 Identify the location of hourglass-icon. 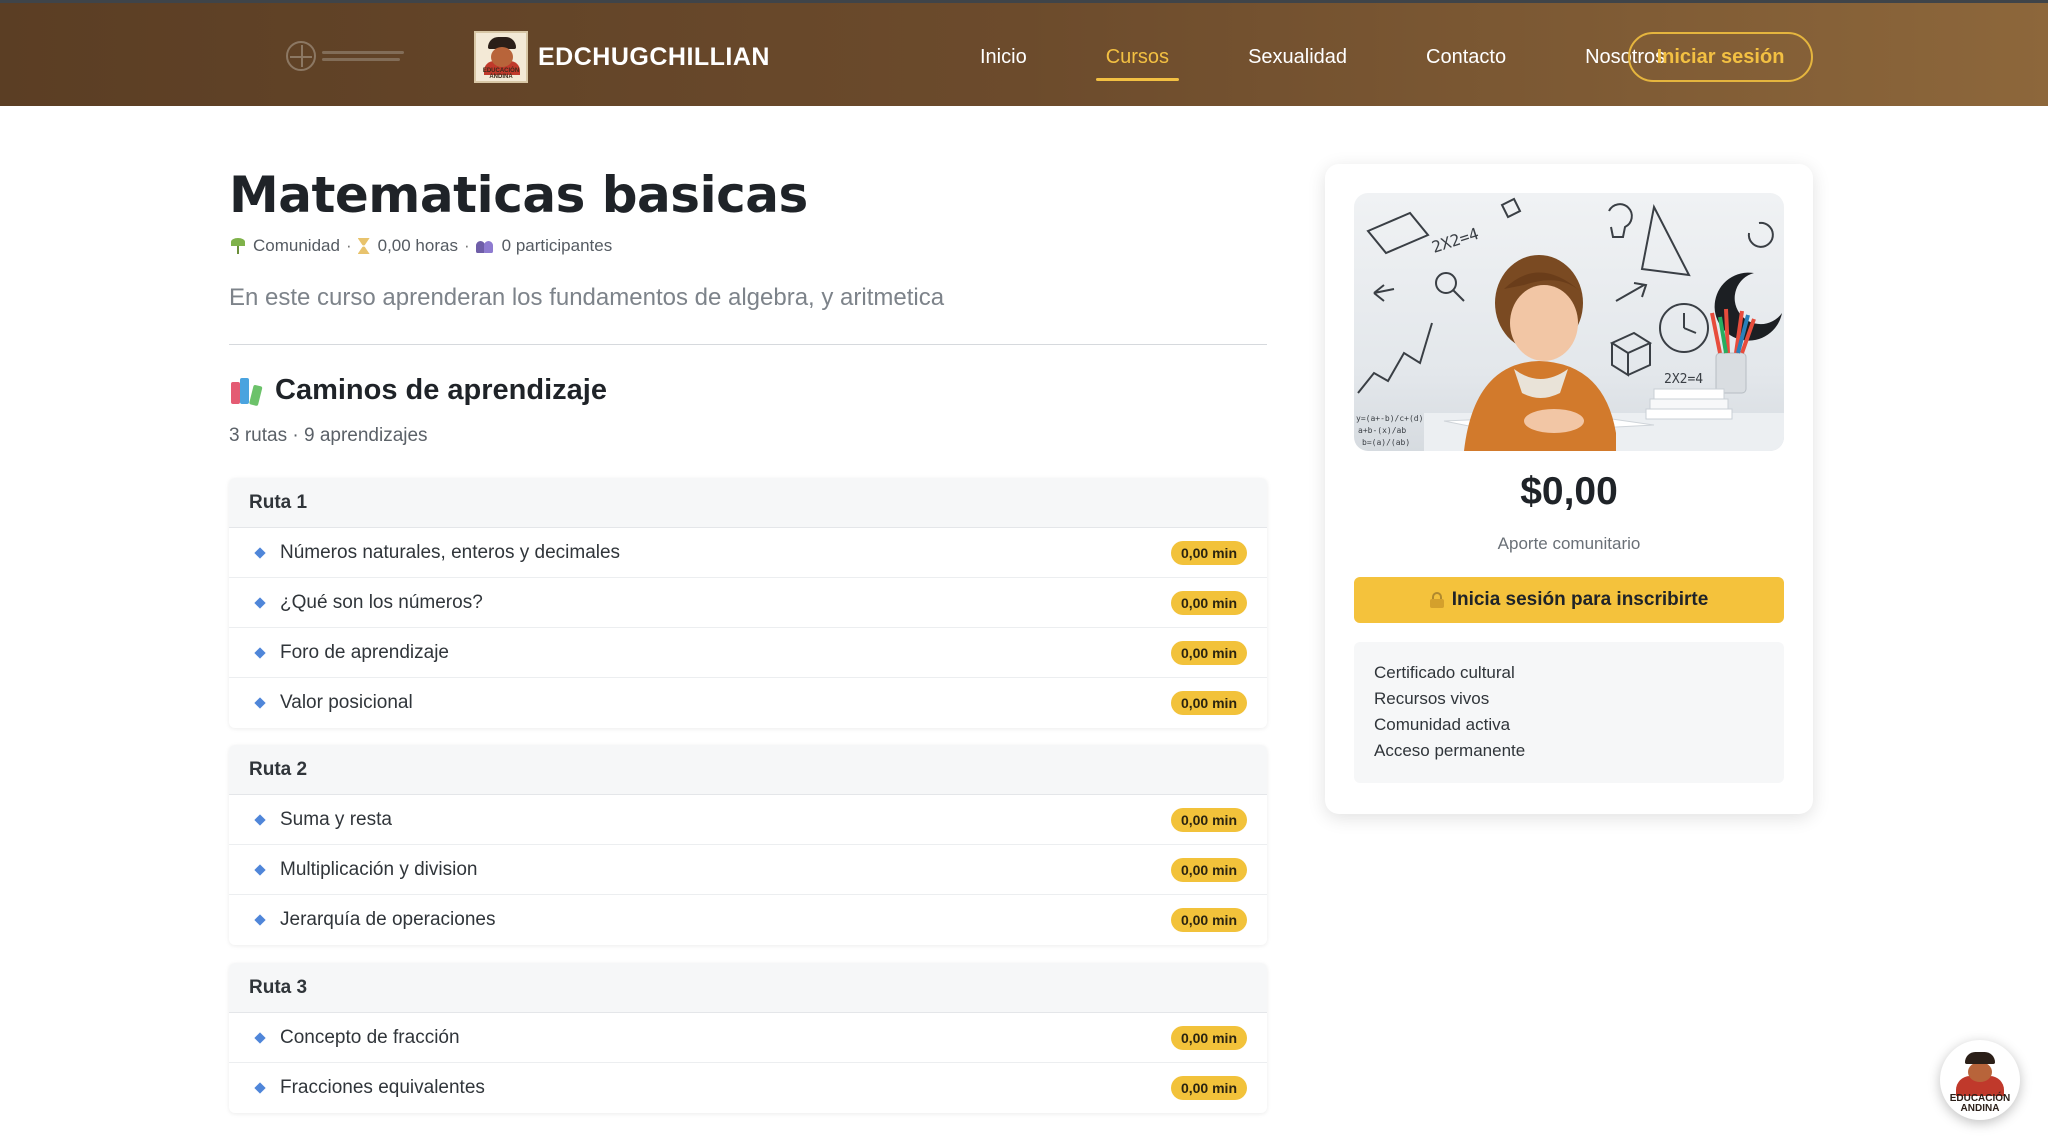
(363, 246).